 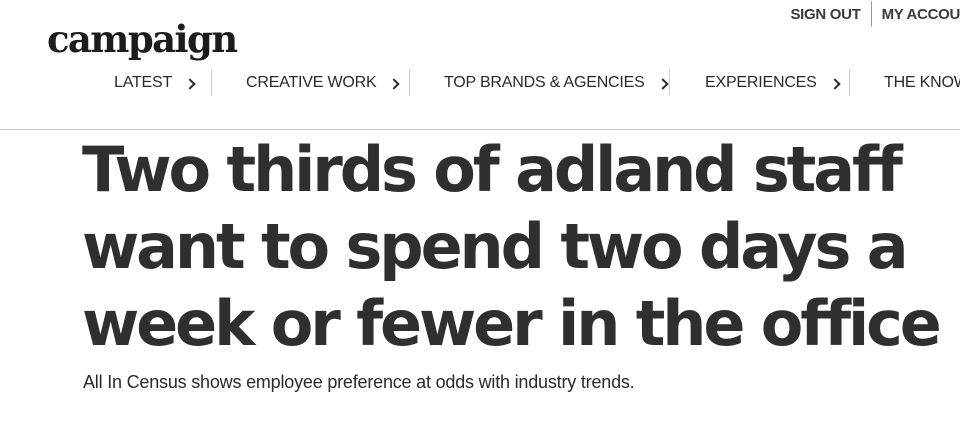 What do you see at coordinates (761, 82) in the screenshot?
I see `nav-item-label: EXPERIENCES` at bounding box center [761, 82].